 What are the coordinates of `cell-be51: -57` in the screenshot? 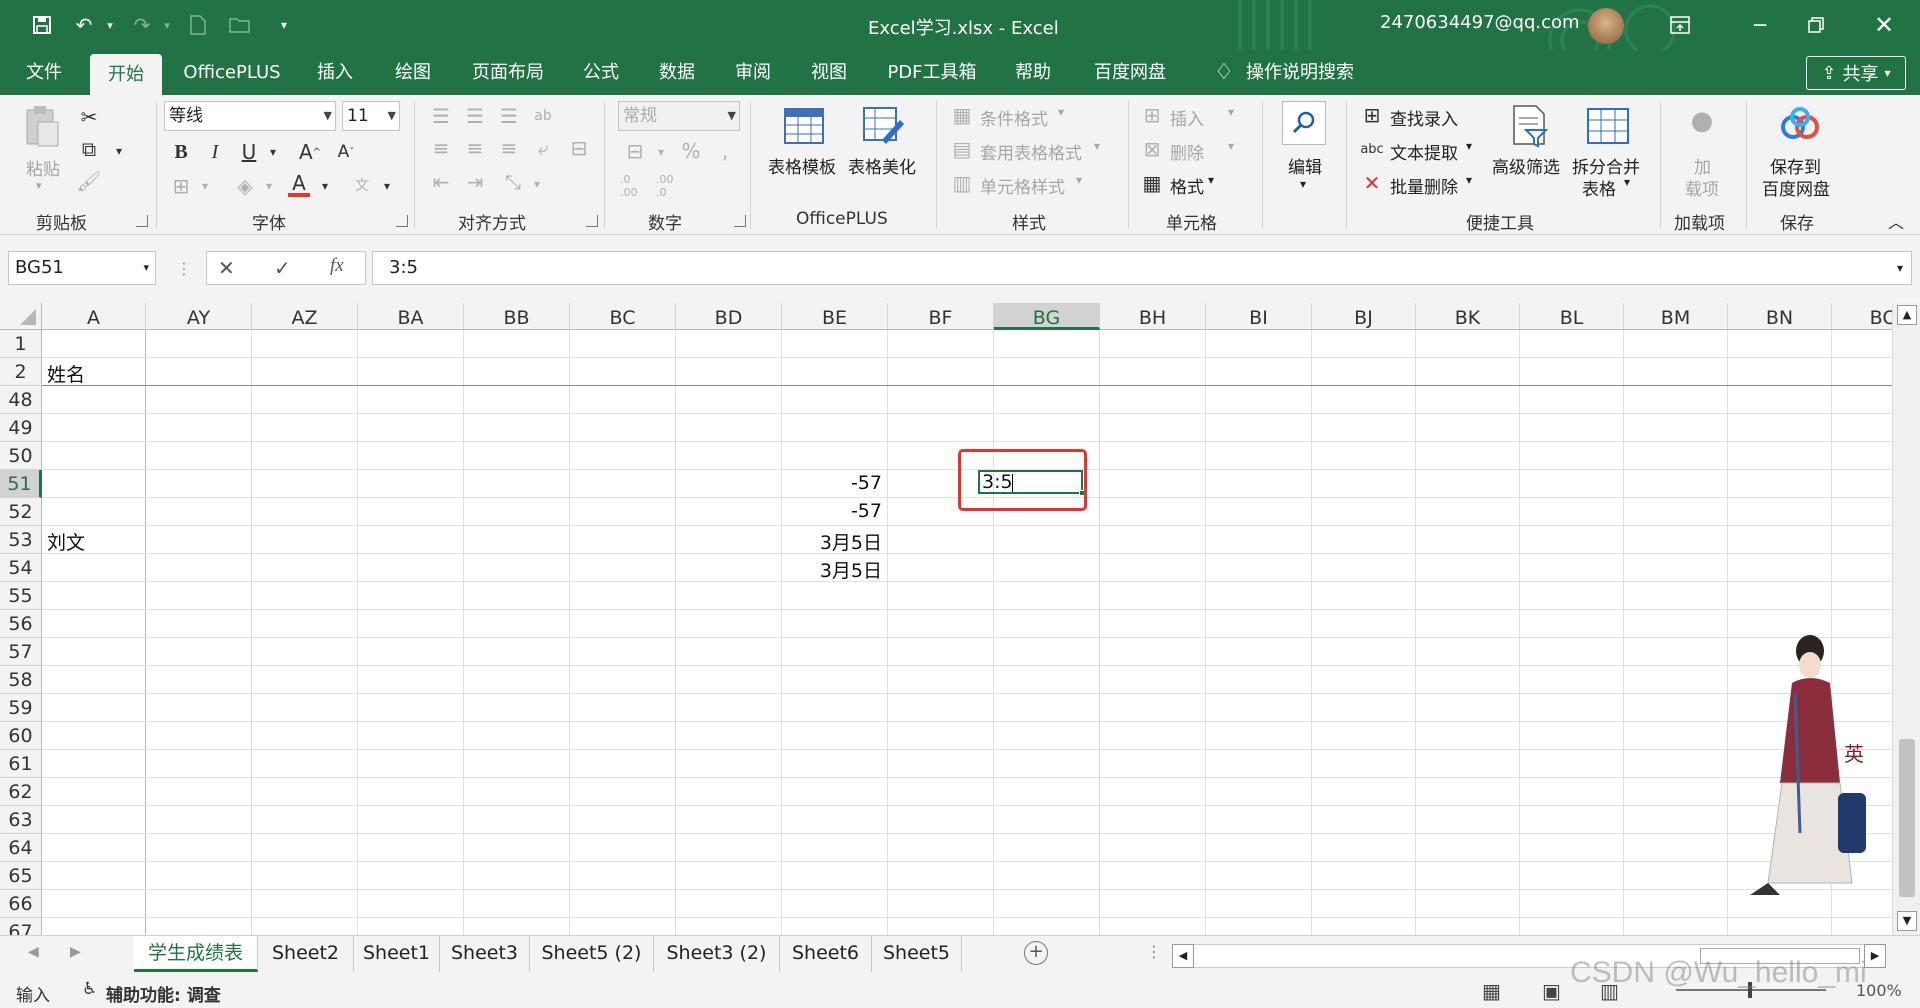 It's located at (832, 483).